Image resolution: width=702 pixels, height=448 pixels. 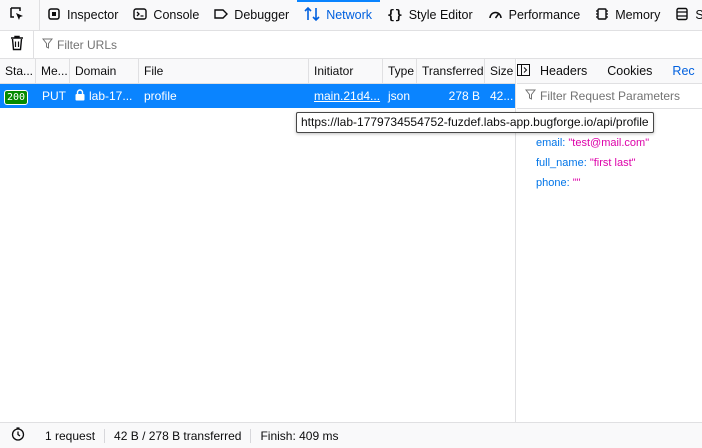 I want to click on filter-params-placeholder: Filter Request Parameters, so click(x=610, y=96).